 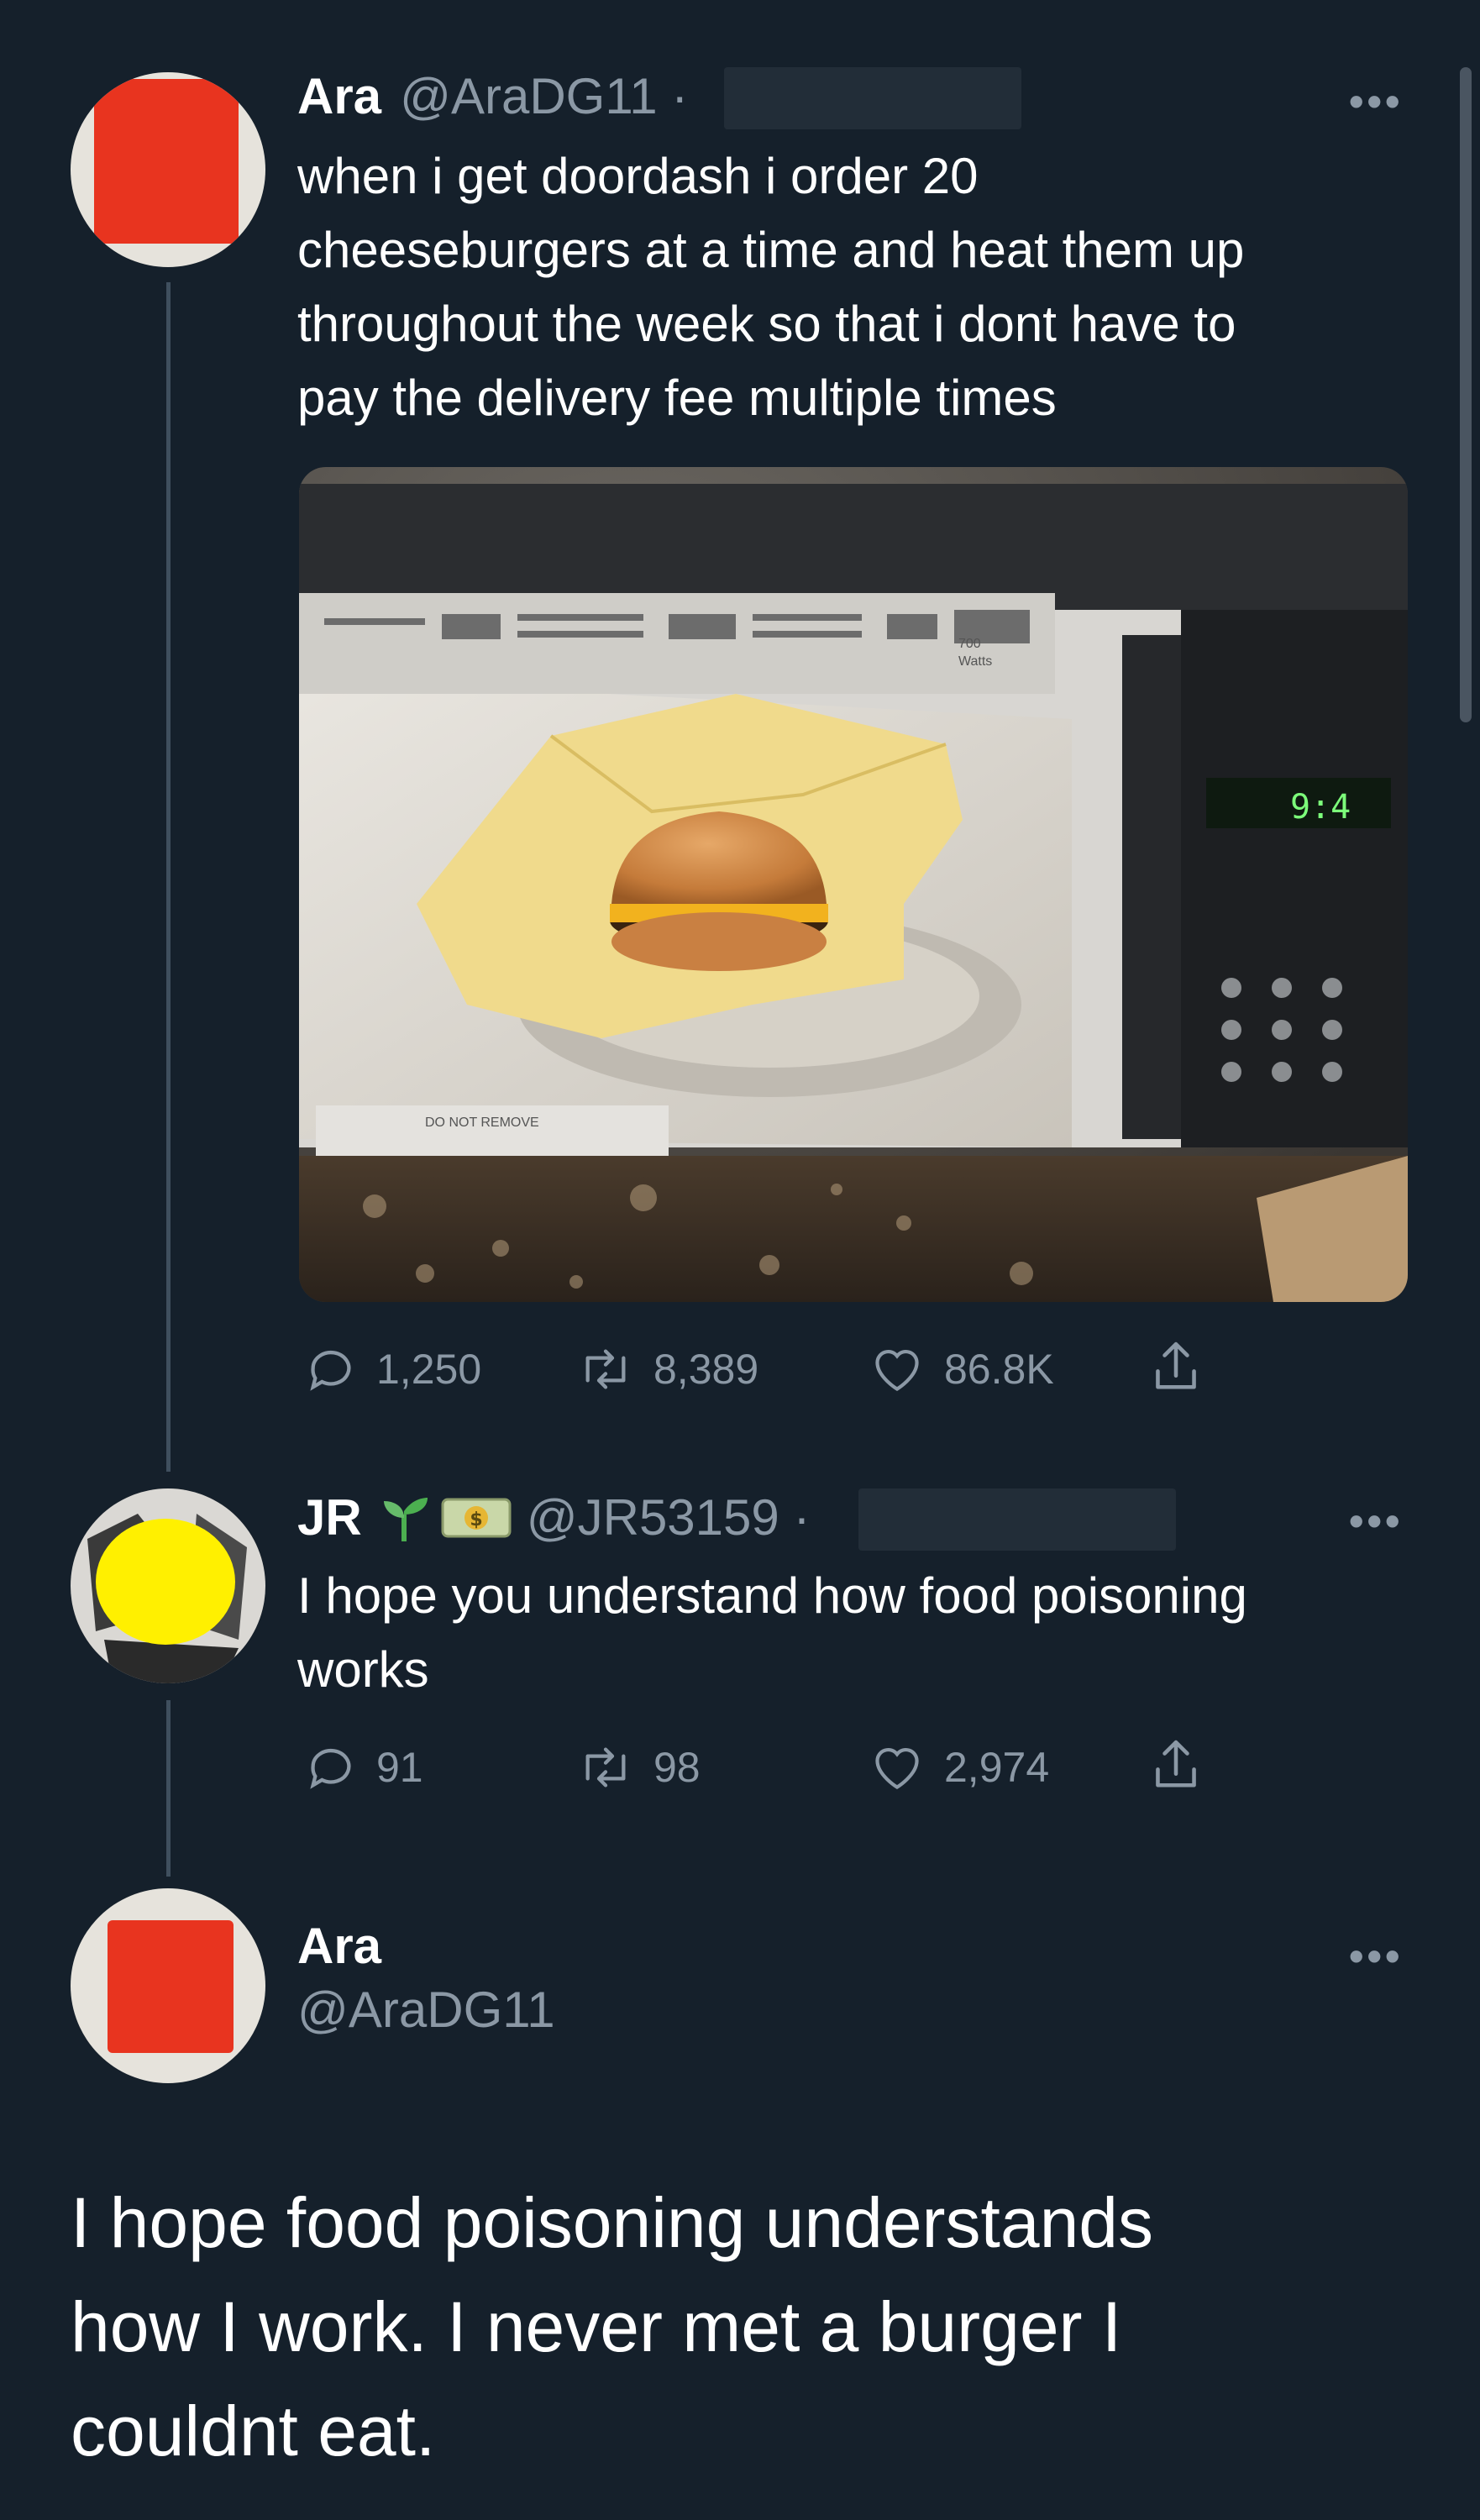 What do you see at coordinates (596, 2326) in the screenshot?
I see `tweet-text-line: how I work. I never met a burger I` at bounding box center [596, 2326].